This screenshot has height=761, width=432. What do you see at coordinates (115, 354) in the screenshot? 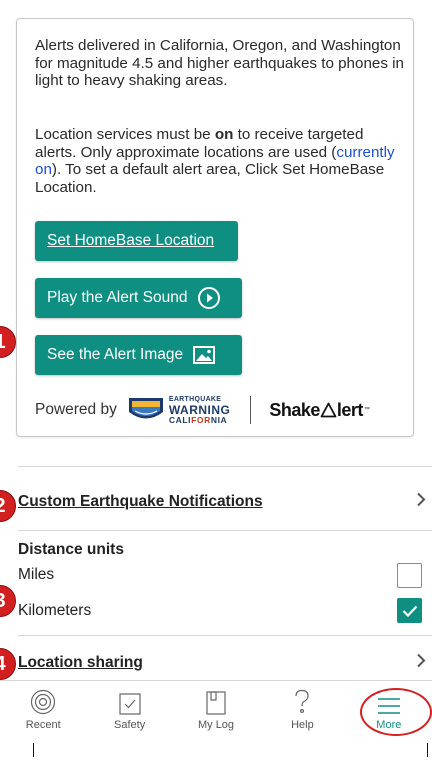
I see `see-image-label: See the Alert Image` at bounding box center [115, 354].